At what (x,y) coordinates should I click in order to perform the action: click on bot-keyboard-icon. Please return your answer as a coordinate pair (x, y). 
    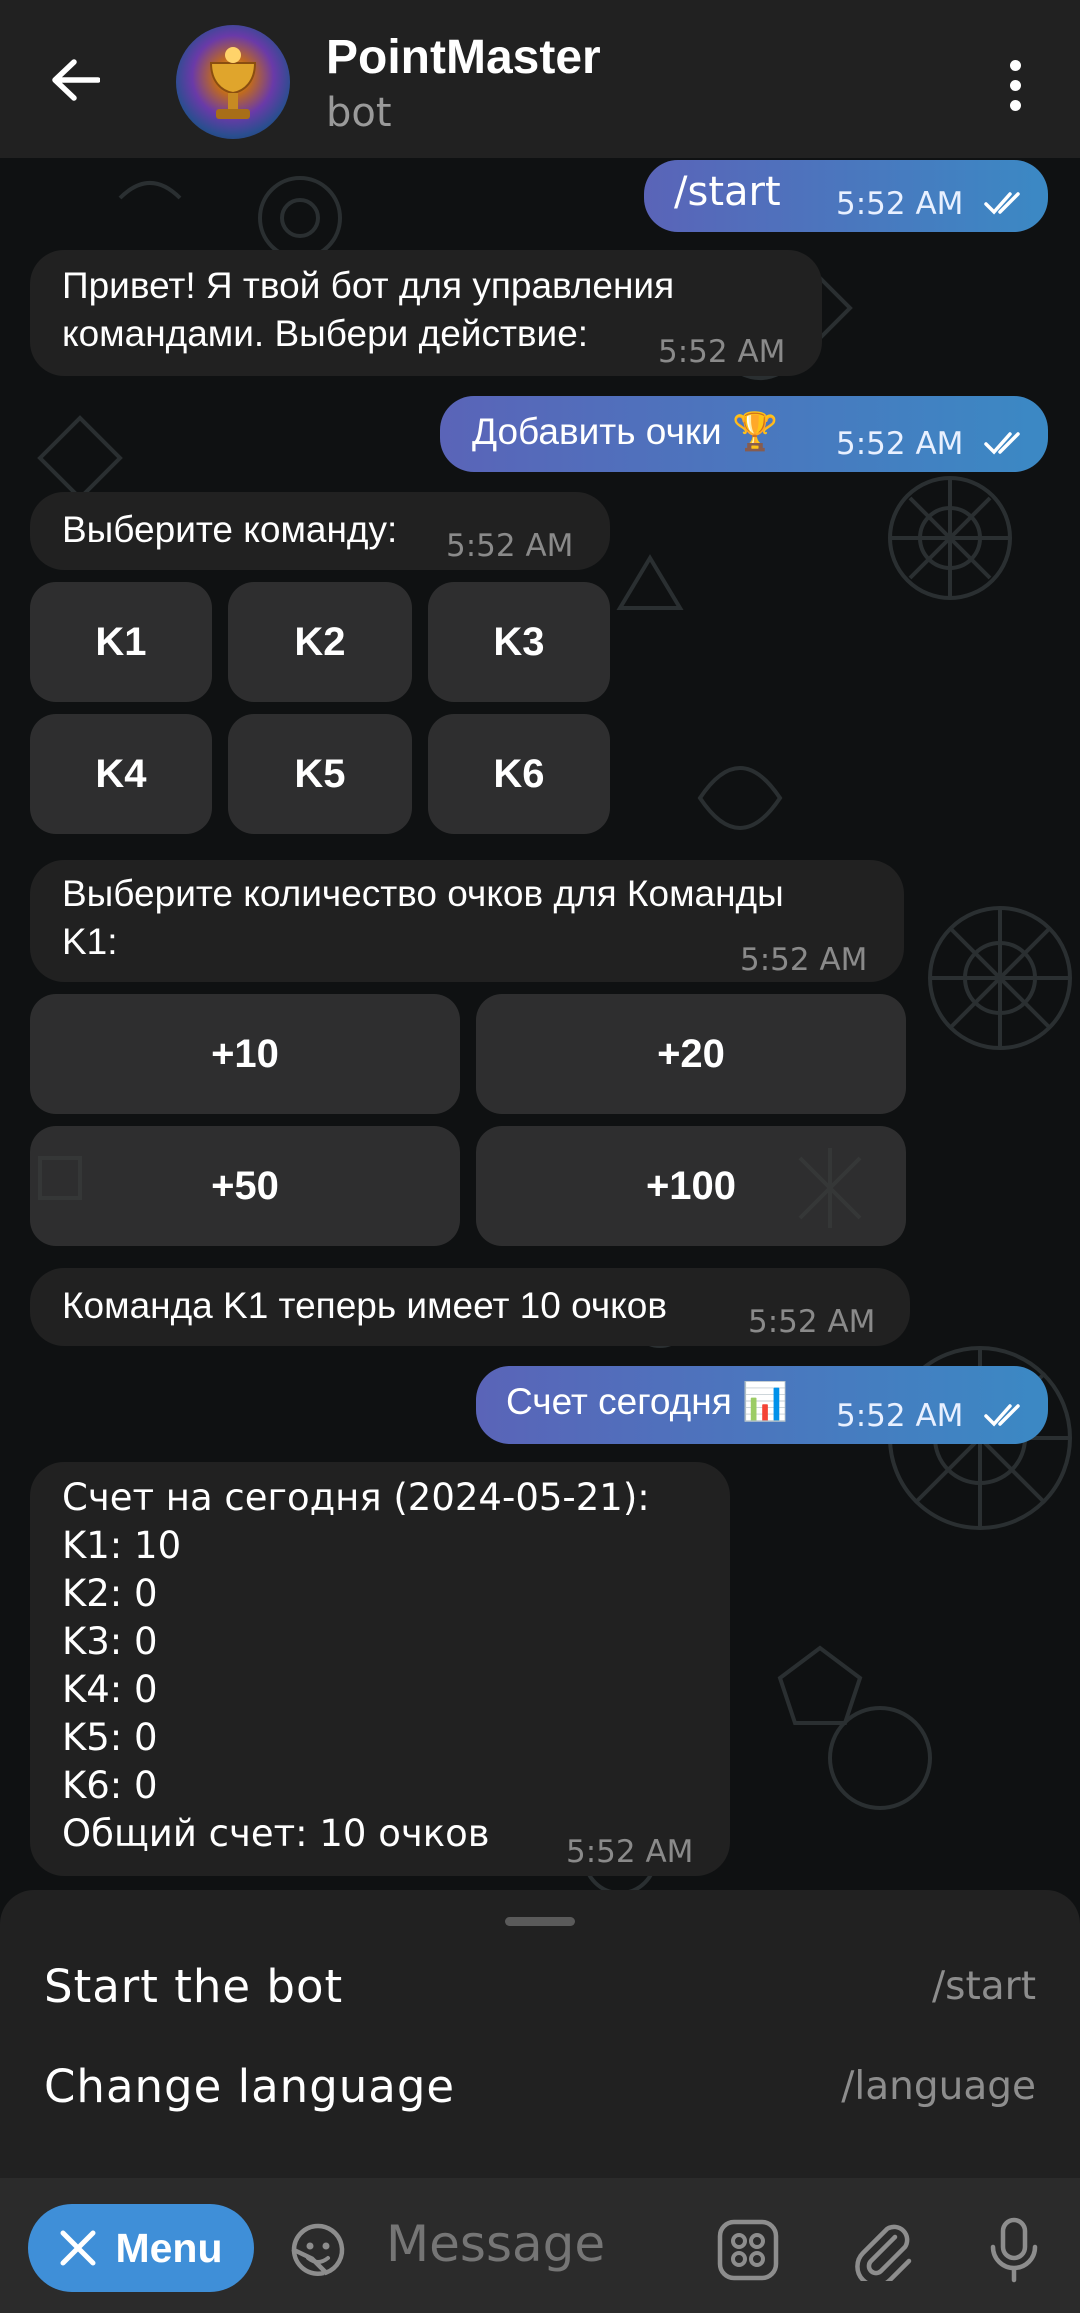
    Looking at the image, I should click on (748, 2250).